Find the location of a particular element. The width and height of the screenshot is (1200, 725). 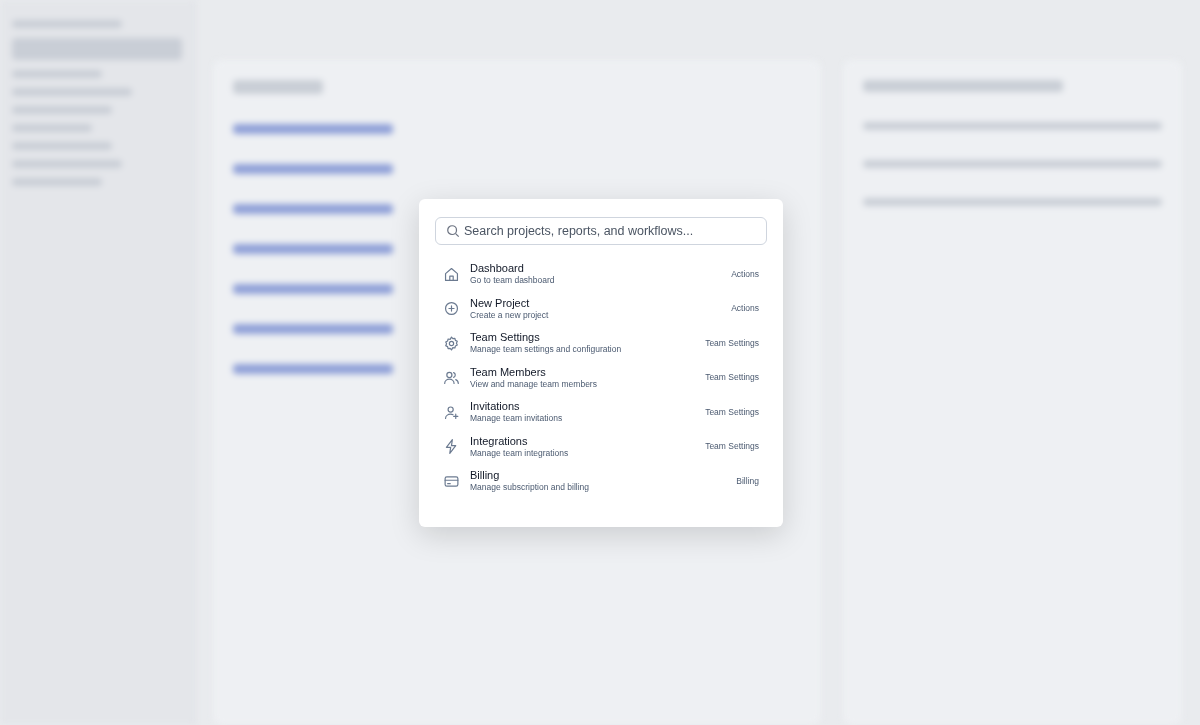

item-title: Invitations is located at coordinates (495, 407).